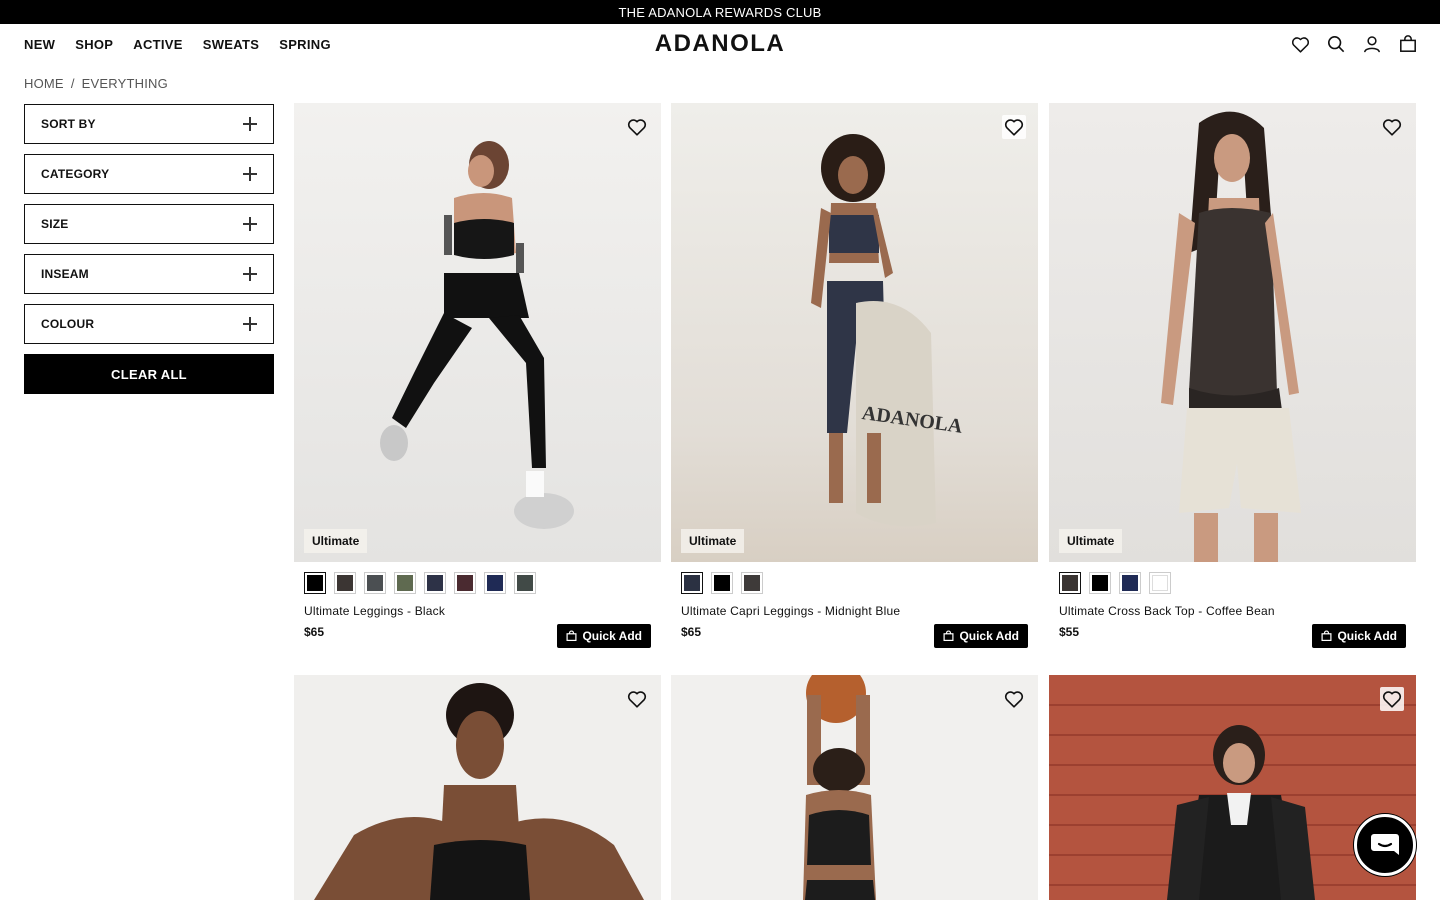 This screenshot has width=1440, height=900. I want to click on chat-icon, so click(1385, 844).